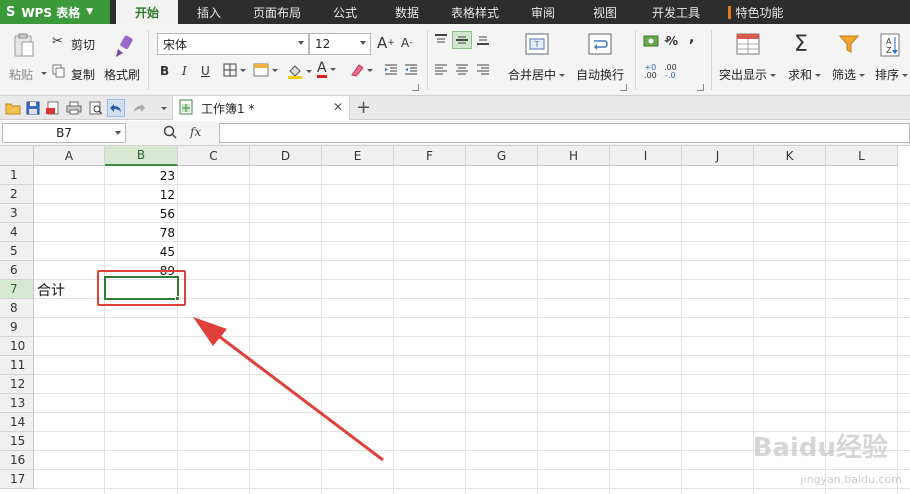  What do you see at coordinates (288, 389) in the screenshot?
I see `annotation-arrow` at bounding box center [288, 389].